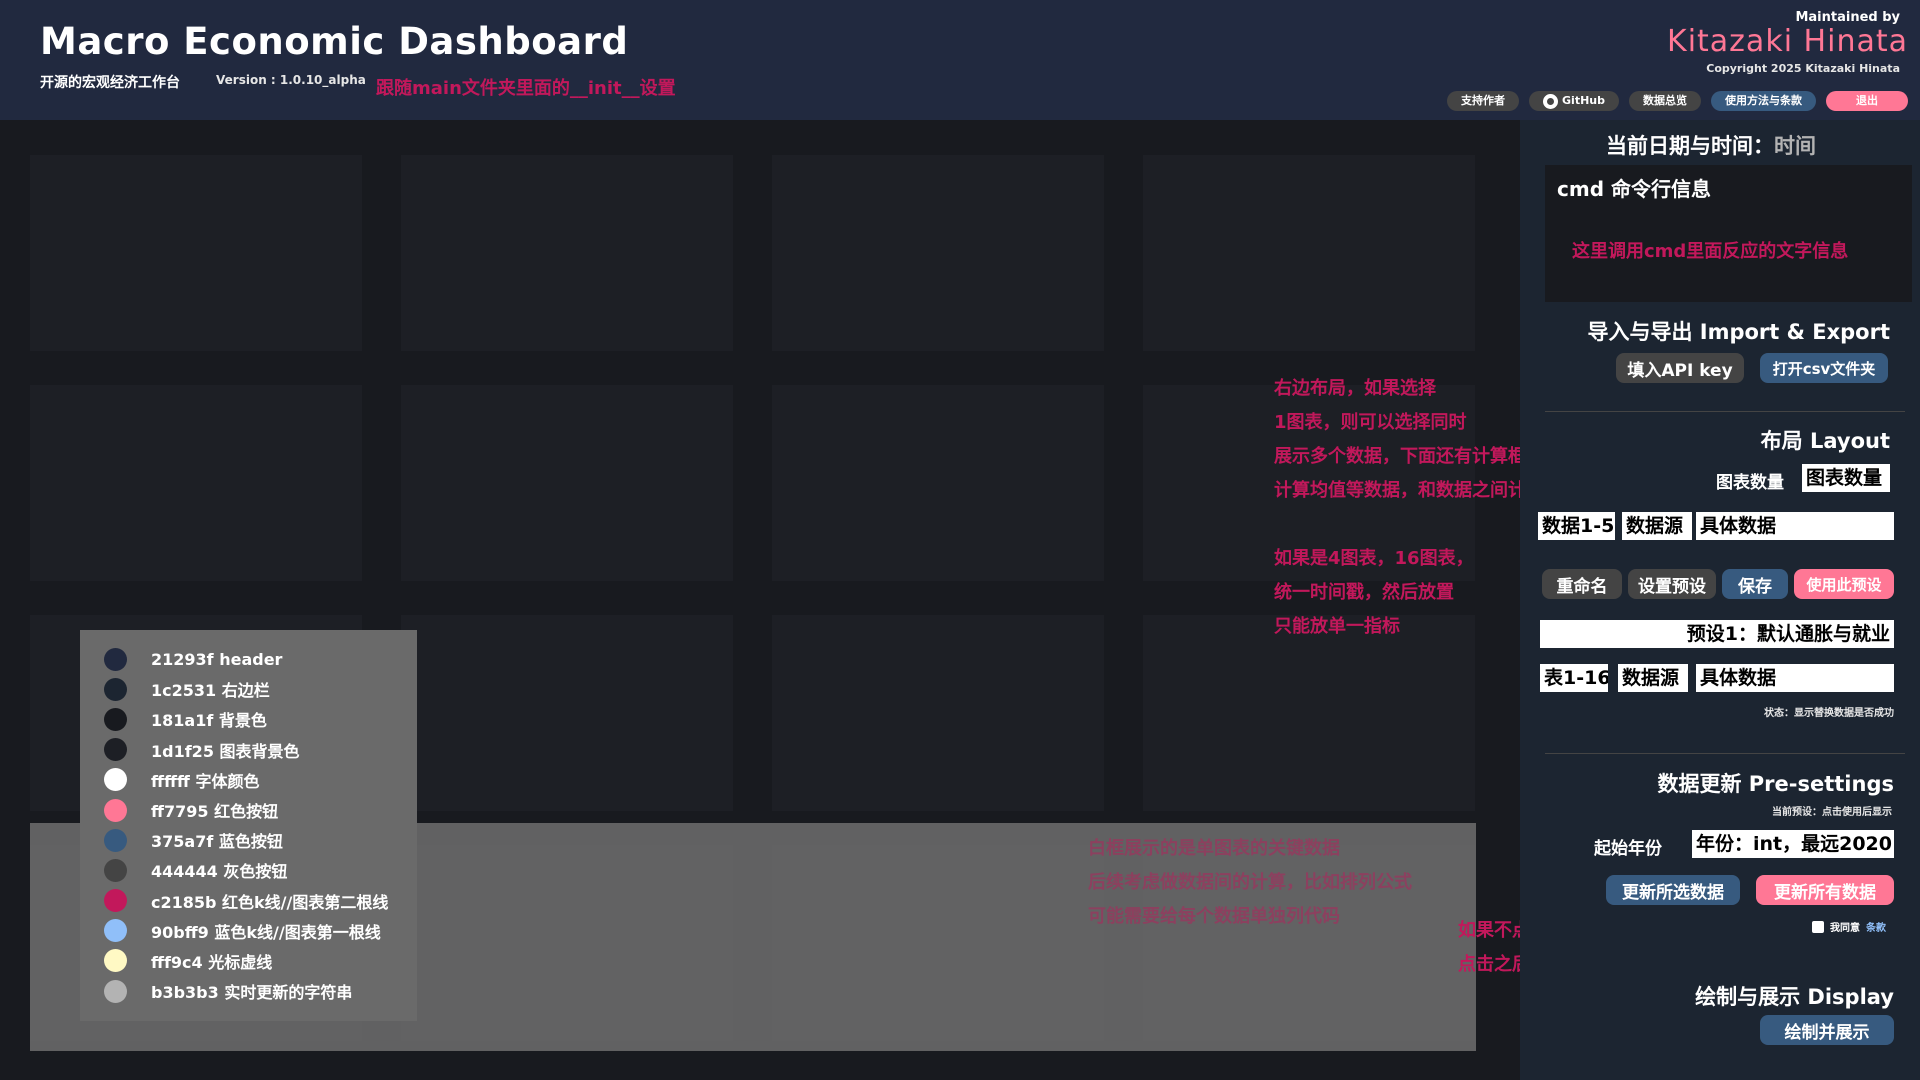 This screenshot has width=1920, height=1080. Describe the element at coordinates (1582, 584) in the screenshot. I see `rename-button: 重命名` at that location.